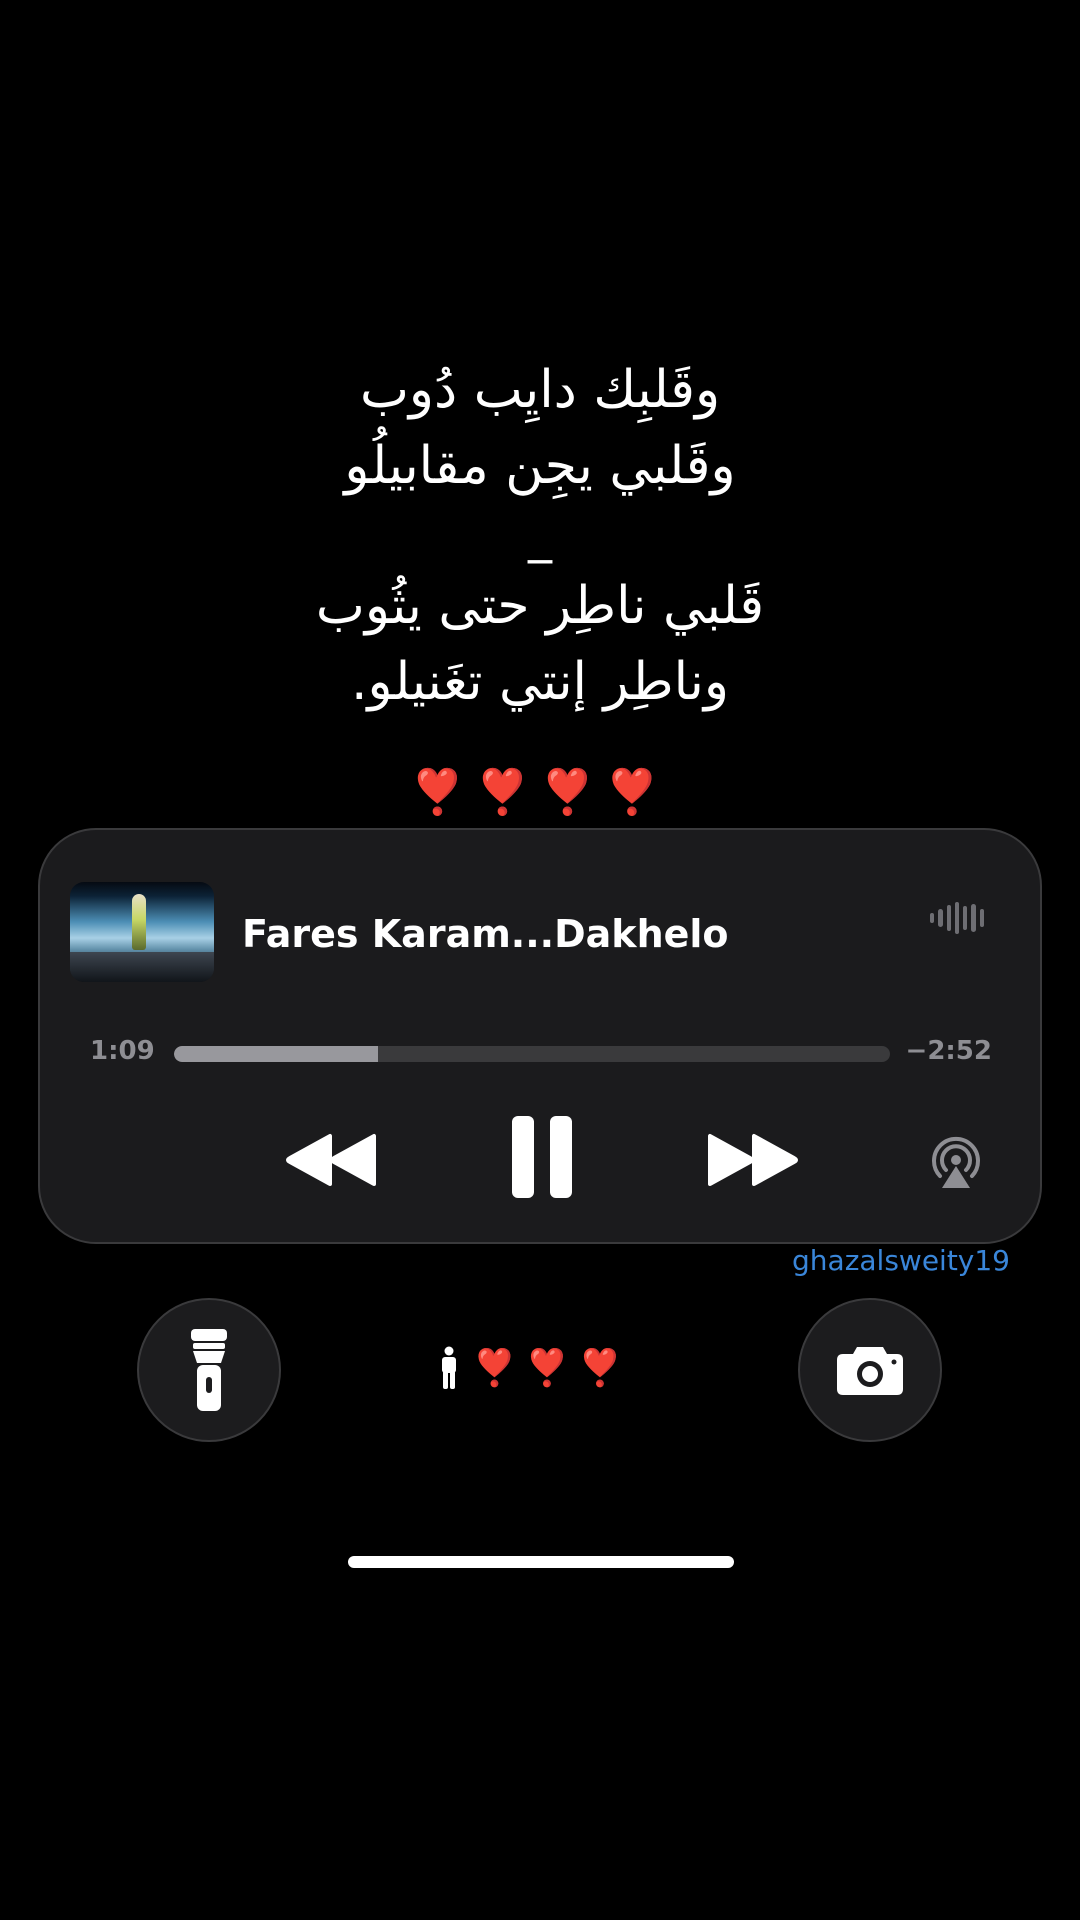  What do you see at coordinates (485, 934) in the screenshot?
I see `song-title: Fares Karam...Dakhelo` at bounding box center [485, 934].